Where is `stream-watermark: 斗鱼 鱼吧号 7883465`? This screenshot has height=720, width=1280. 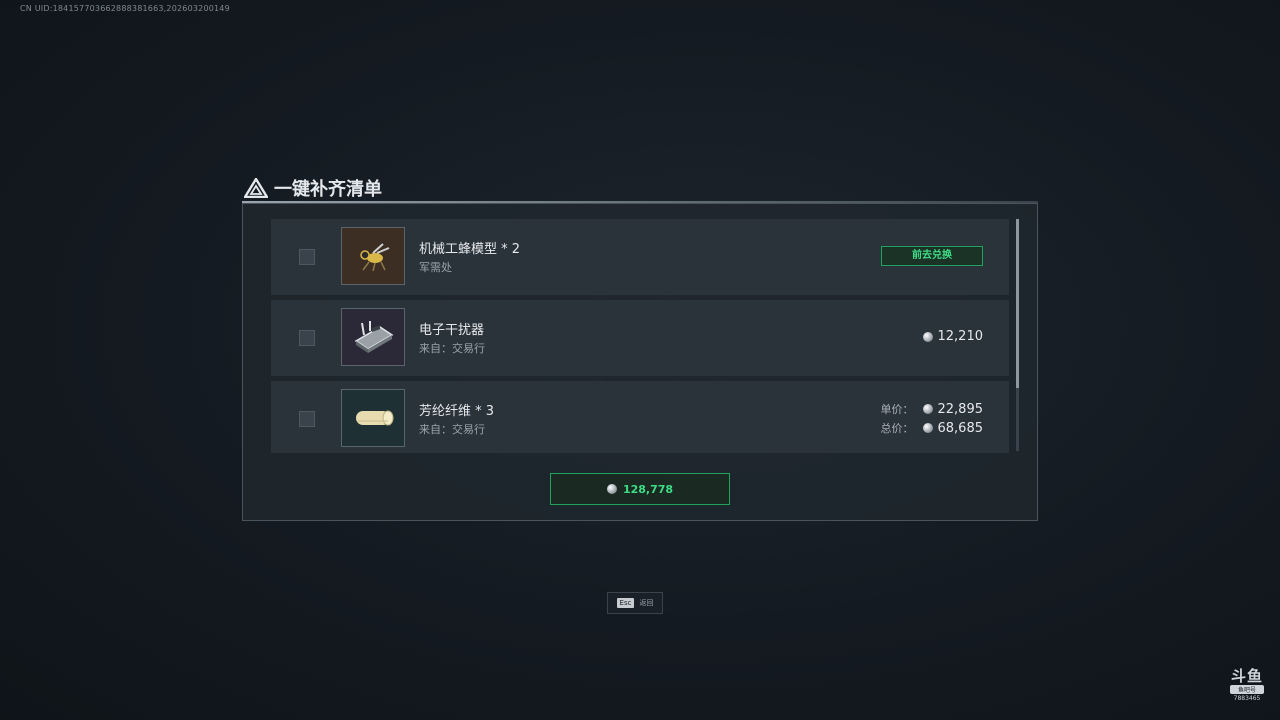
stream-watermark: 斗鱼 鱼吧号 7883465 is located at coordinates (1247, 689).